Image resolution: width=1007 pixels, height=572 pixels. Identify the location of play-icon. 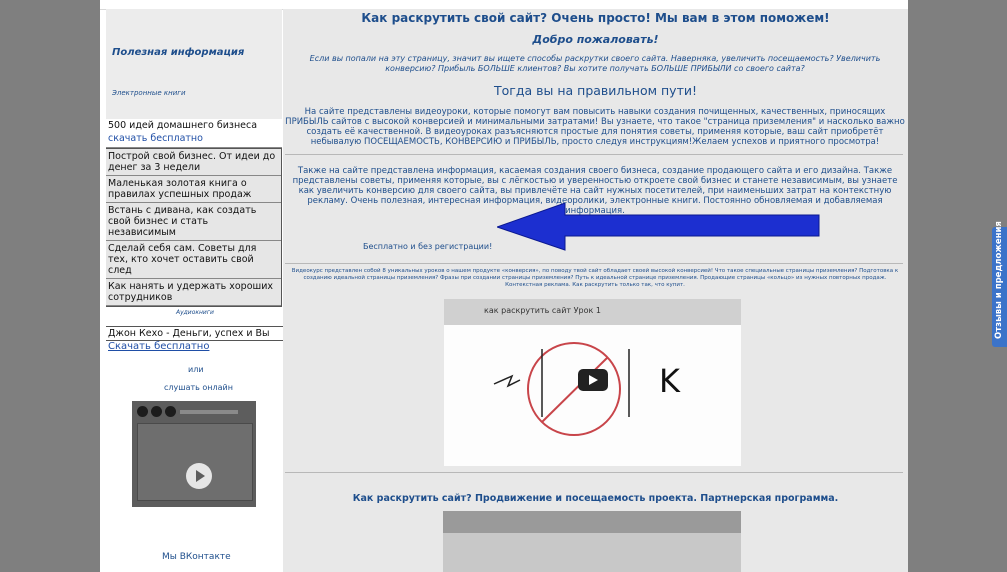
(199, 476).